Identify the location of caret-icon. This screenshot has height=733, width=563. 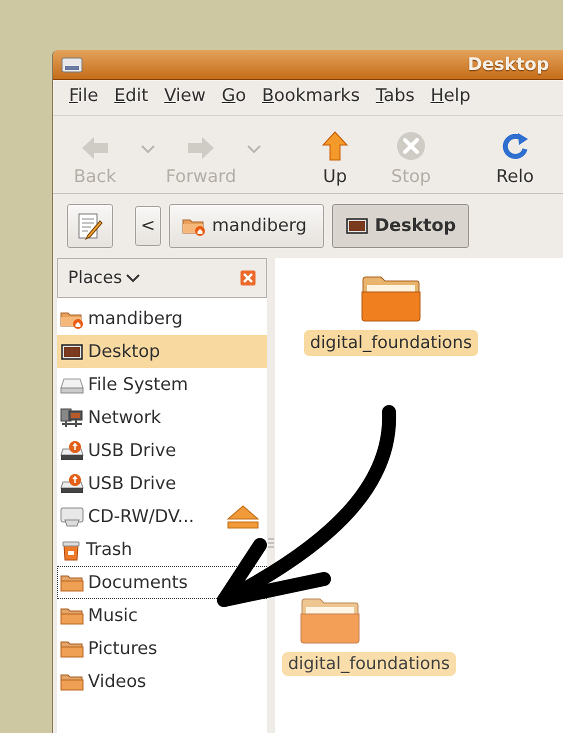
(133, 278).